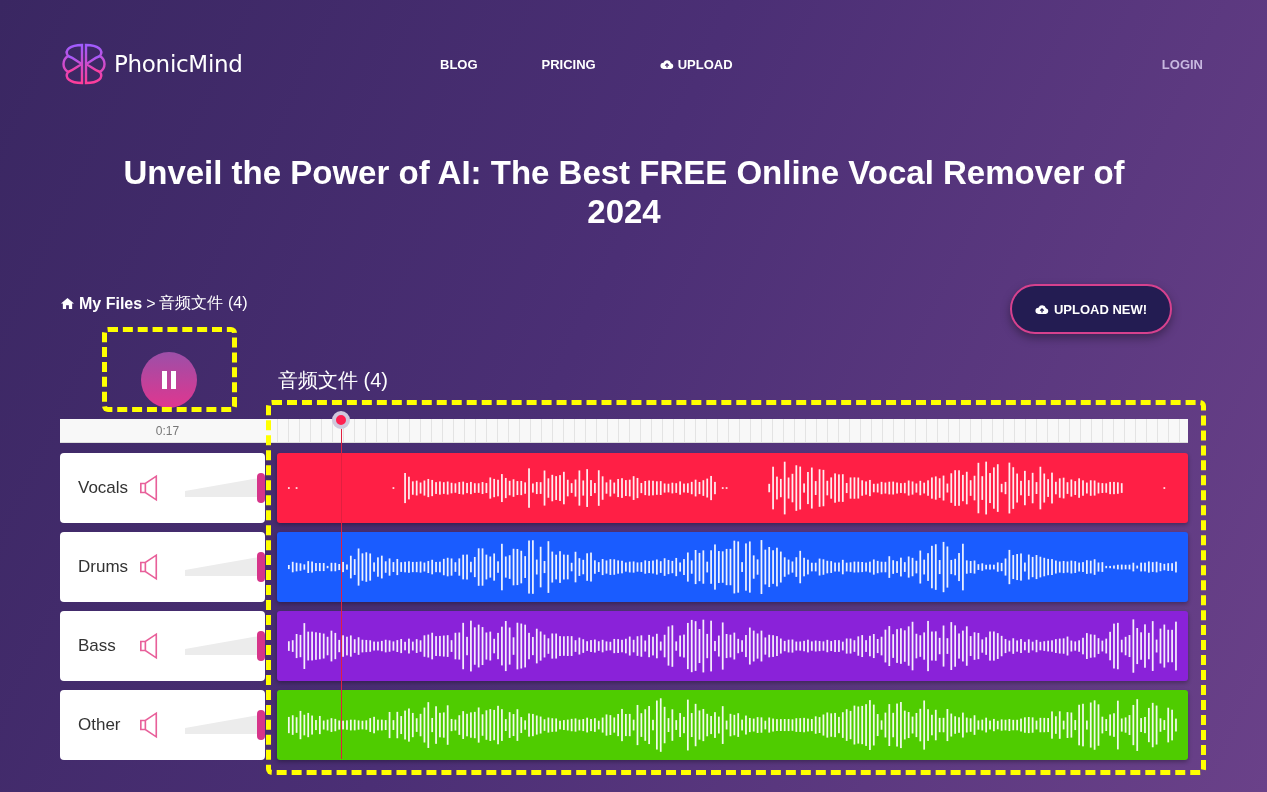 Image resolution: width=1267 pixels, height=792 pixels. Describe the element at coordinates (624, 192) in the screenshot. I see `page-headline: Unveil the Power of AI: The Best FREE Online Vocal Remover of 2024` at that location.